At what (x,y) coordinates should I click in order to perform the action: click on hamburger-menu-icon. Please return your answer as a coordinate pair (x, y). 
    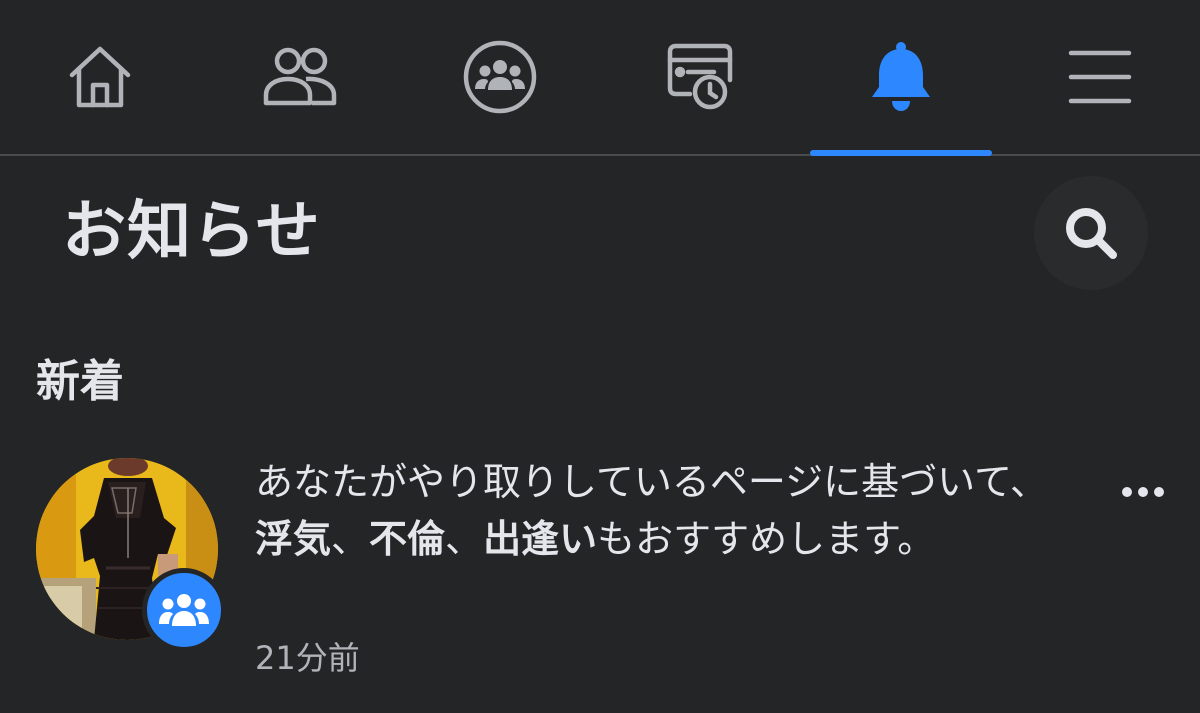
    Looking at the image, I should click on (1100, 77).